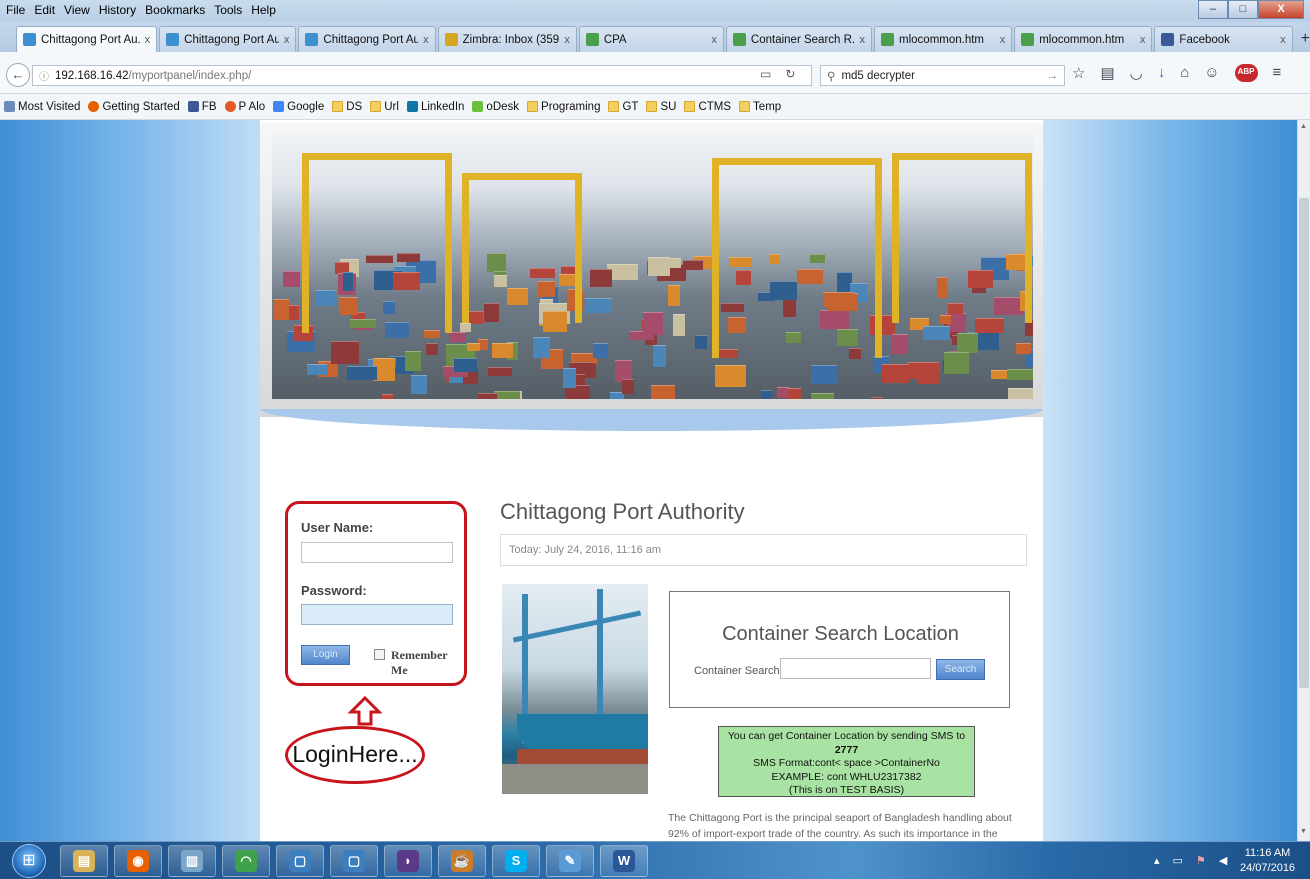 This screenshot has height=879, width=1310. What do you see at coordinates (1107, 73) in the screenshot?
I see `reading-list-icon: ▤` at bounding box center [1107, 73].